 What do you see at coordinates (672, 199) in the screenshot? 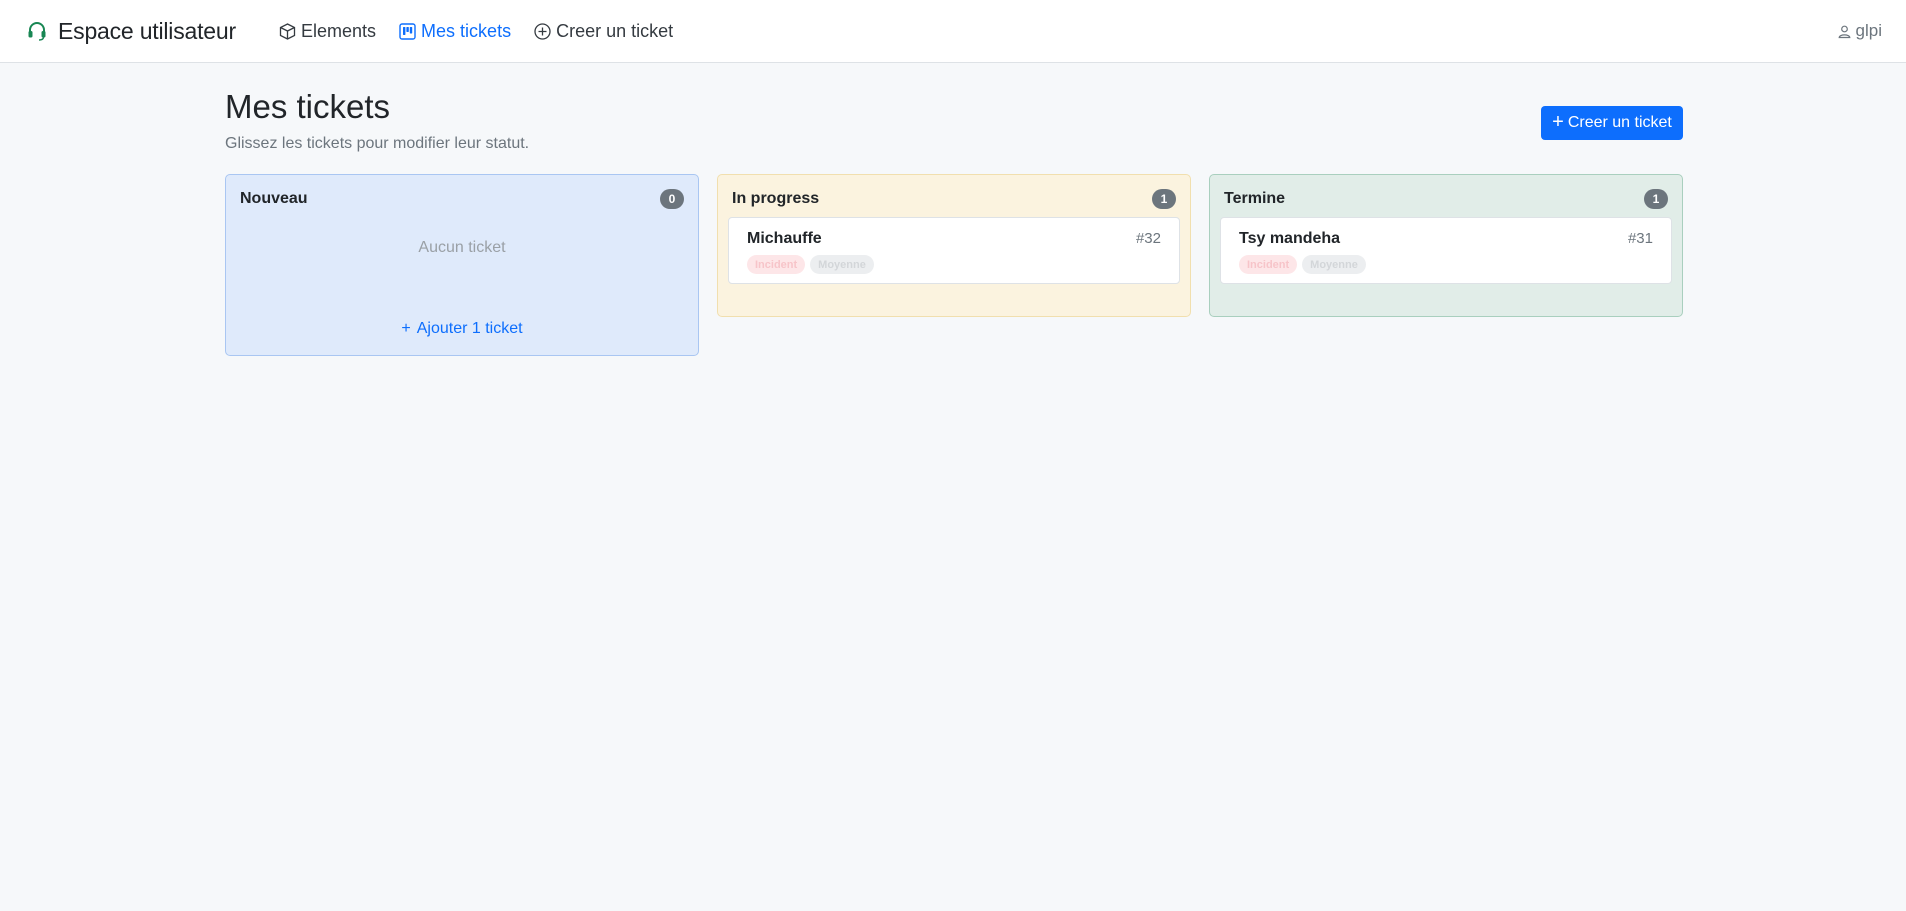
I see `count-badge: 0` at bounding box center [672, 199].